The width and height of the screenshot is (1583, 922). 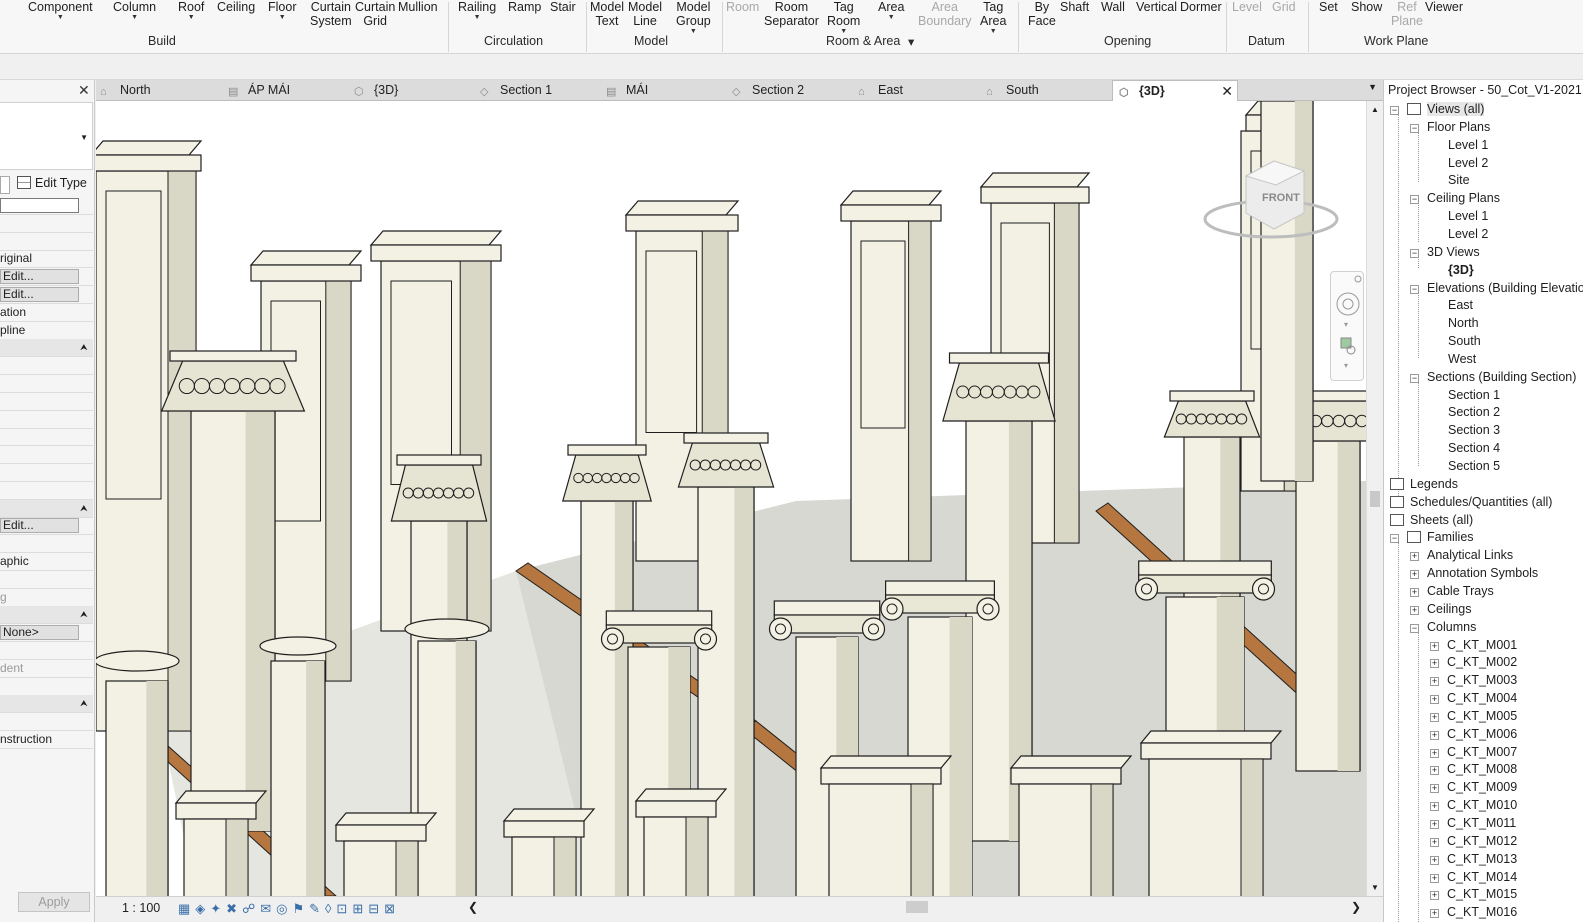 What do you see at coordinates (516, 90) in the screenshot?
I see `tab-section-1: ◇ Section 1` at bounding box center [516, 90].